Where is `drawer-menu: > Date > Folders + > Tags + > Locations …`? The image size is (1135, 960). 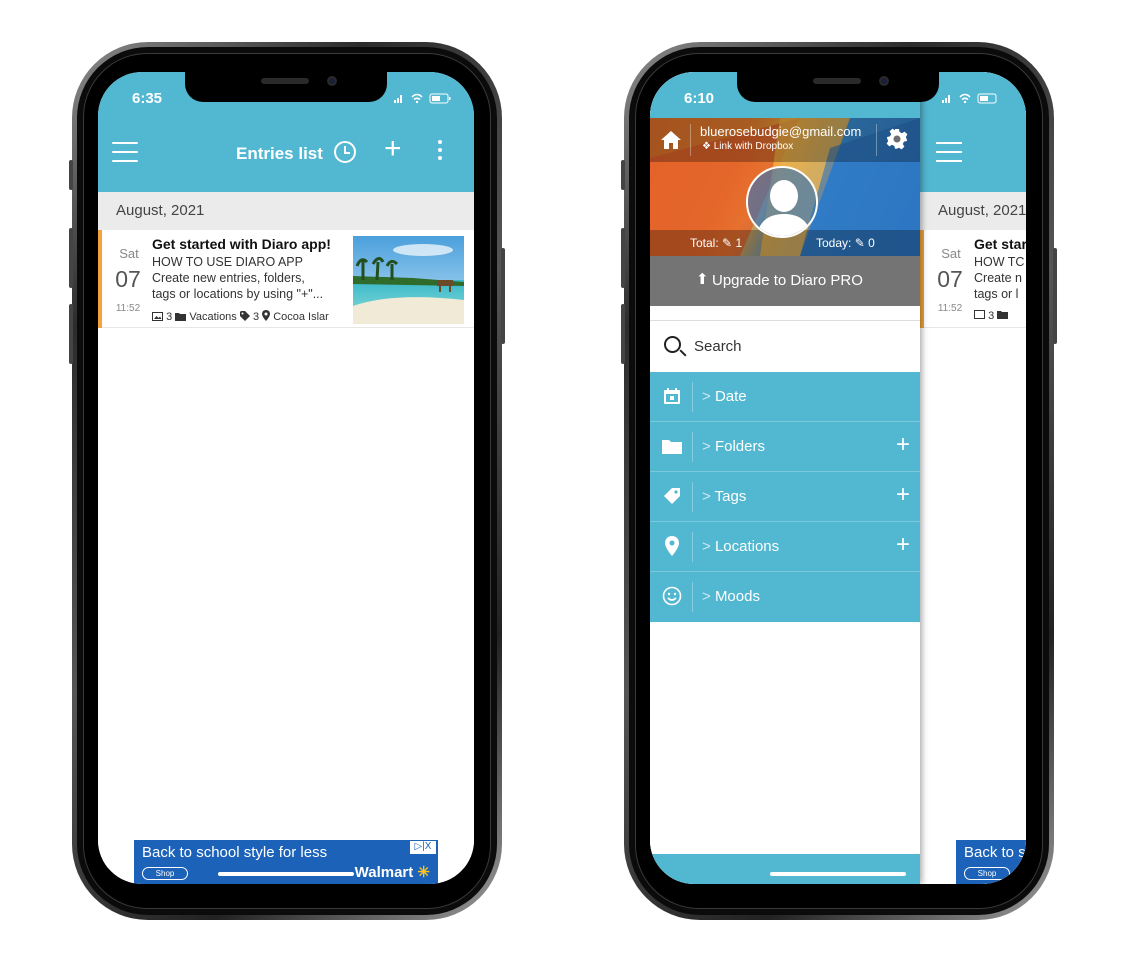
drawer-menu: > Date > Folders + > Tags + > Locations … is located at coordinates (785, 497).